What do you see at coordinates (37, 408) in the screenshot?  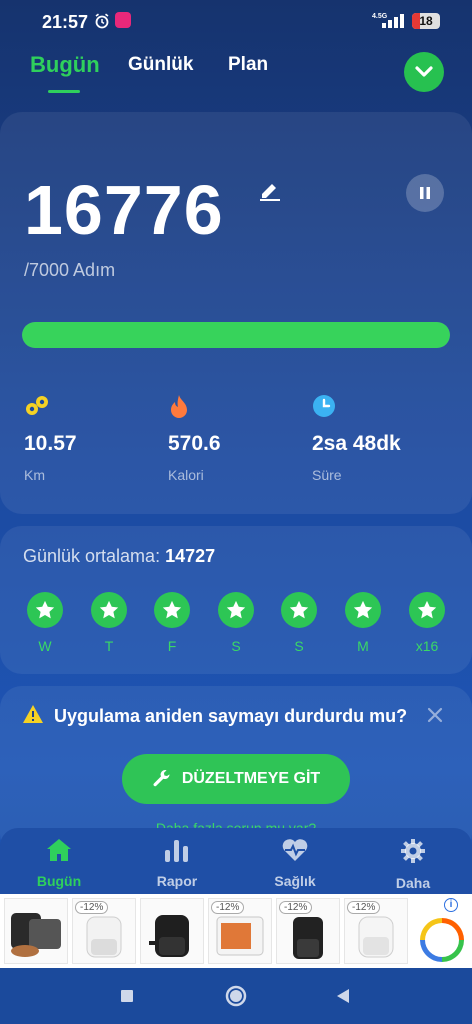 I see `location-pin-icon` at bounding box center [37, 408].